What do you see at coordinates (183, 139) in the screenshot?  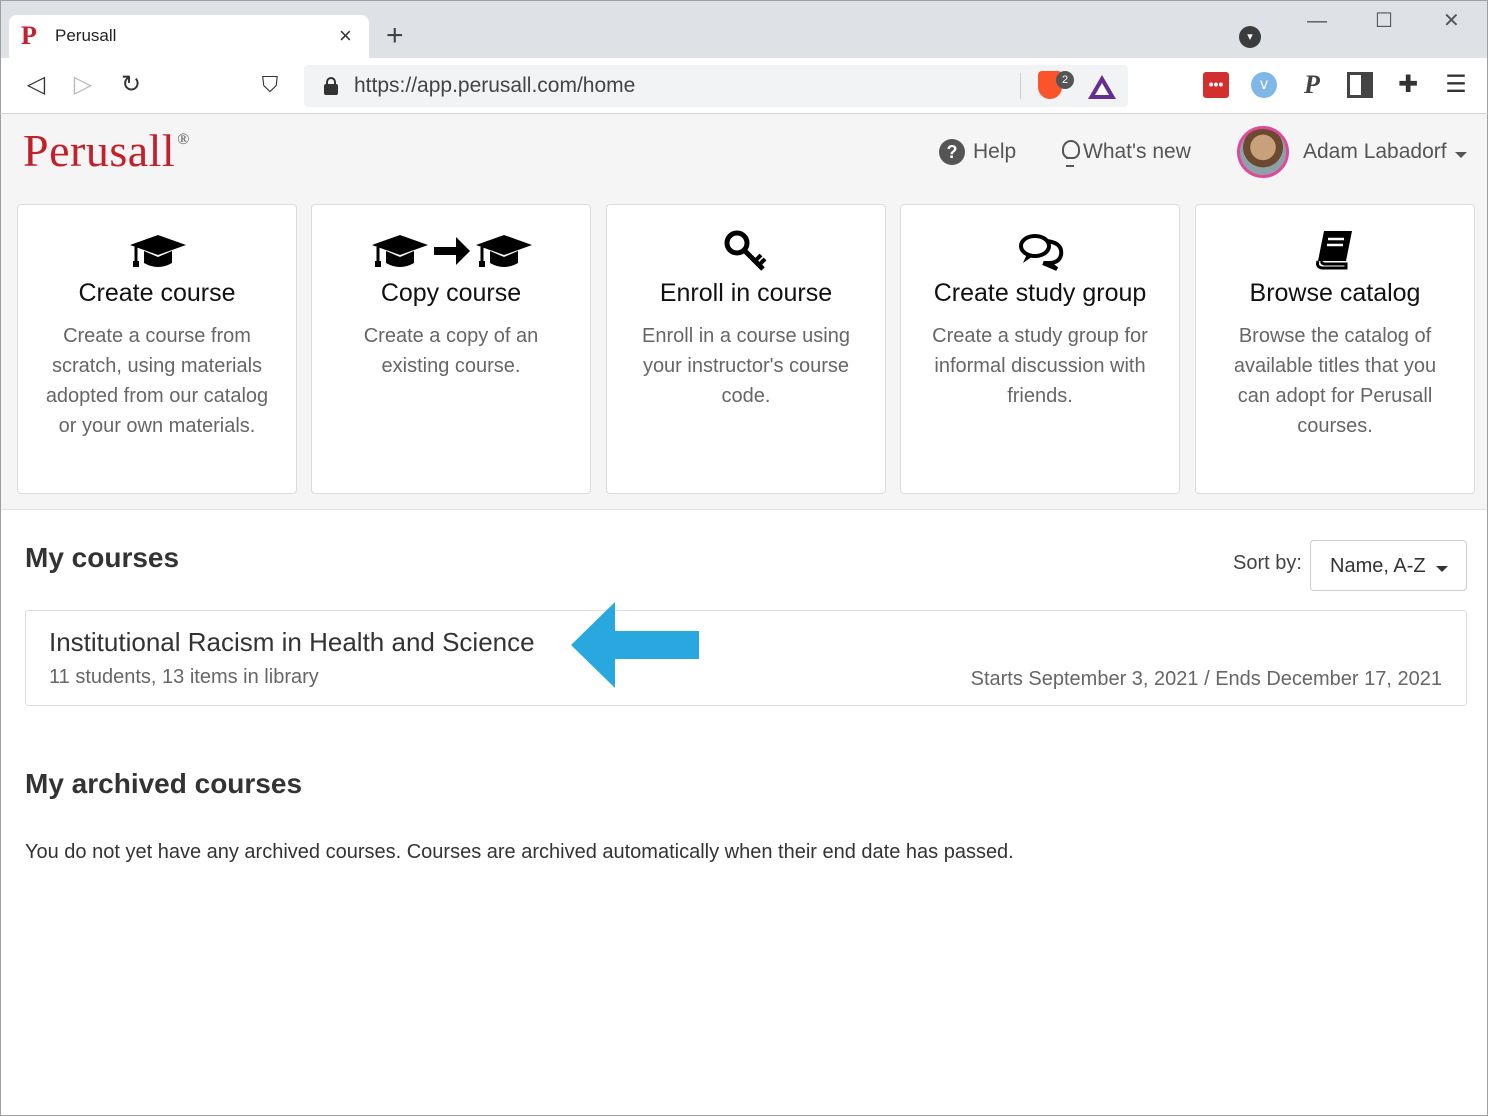 I see `registered-mark: ®` at bounding box center [183, 139].